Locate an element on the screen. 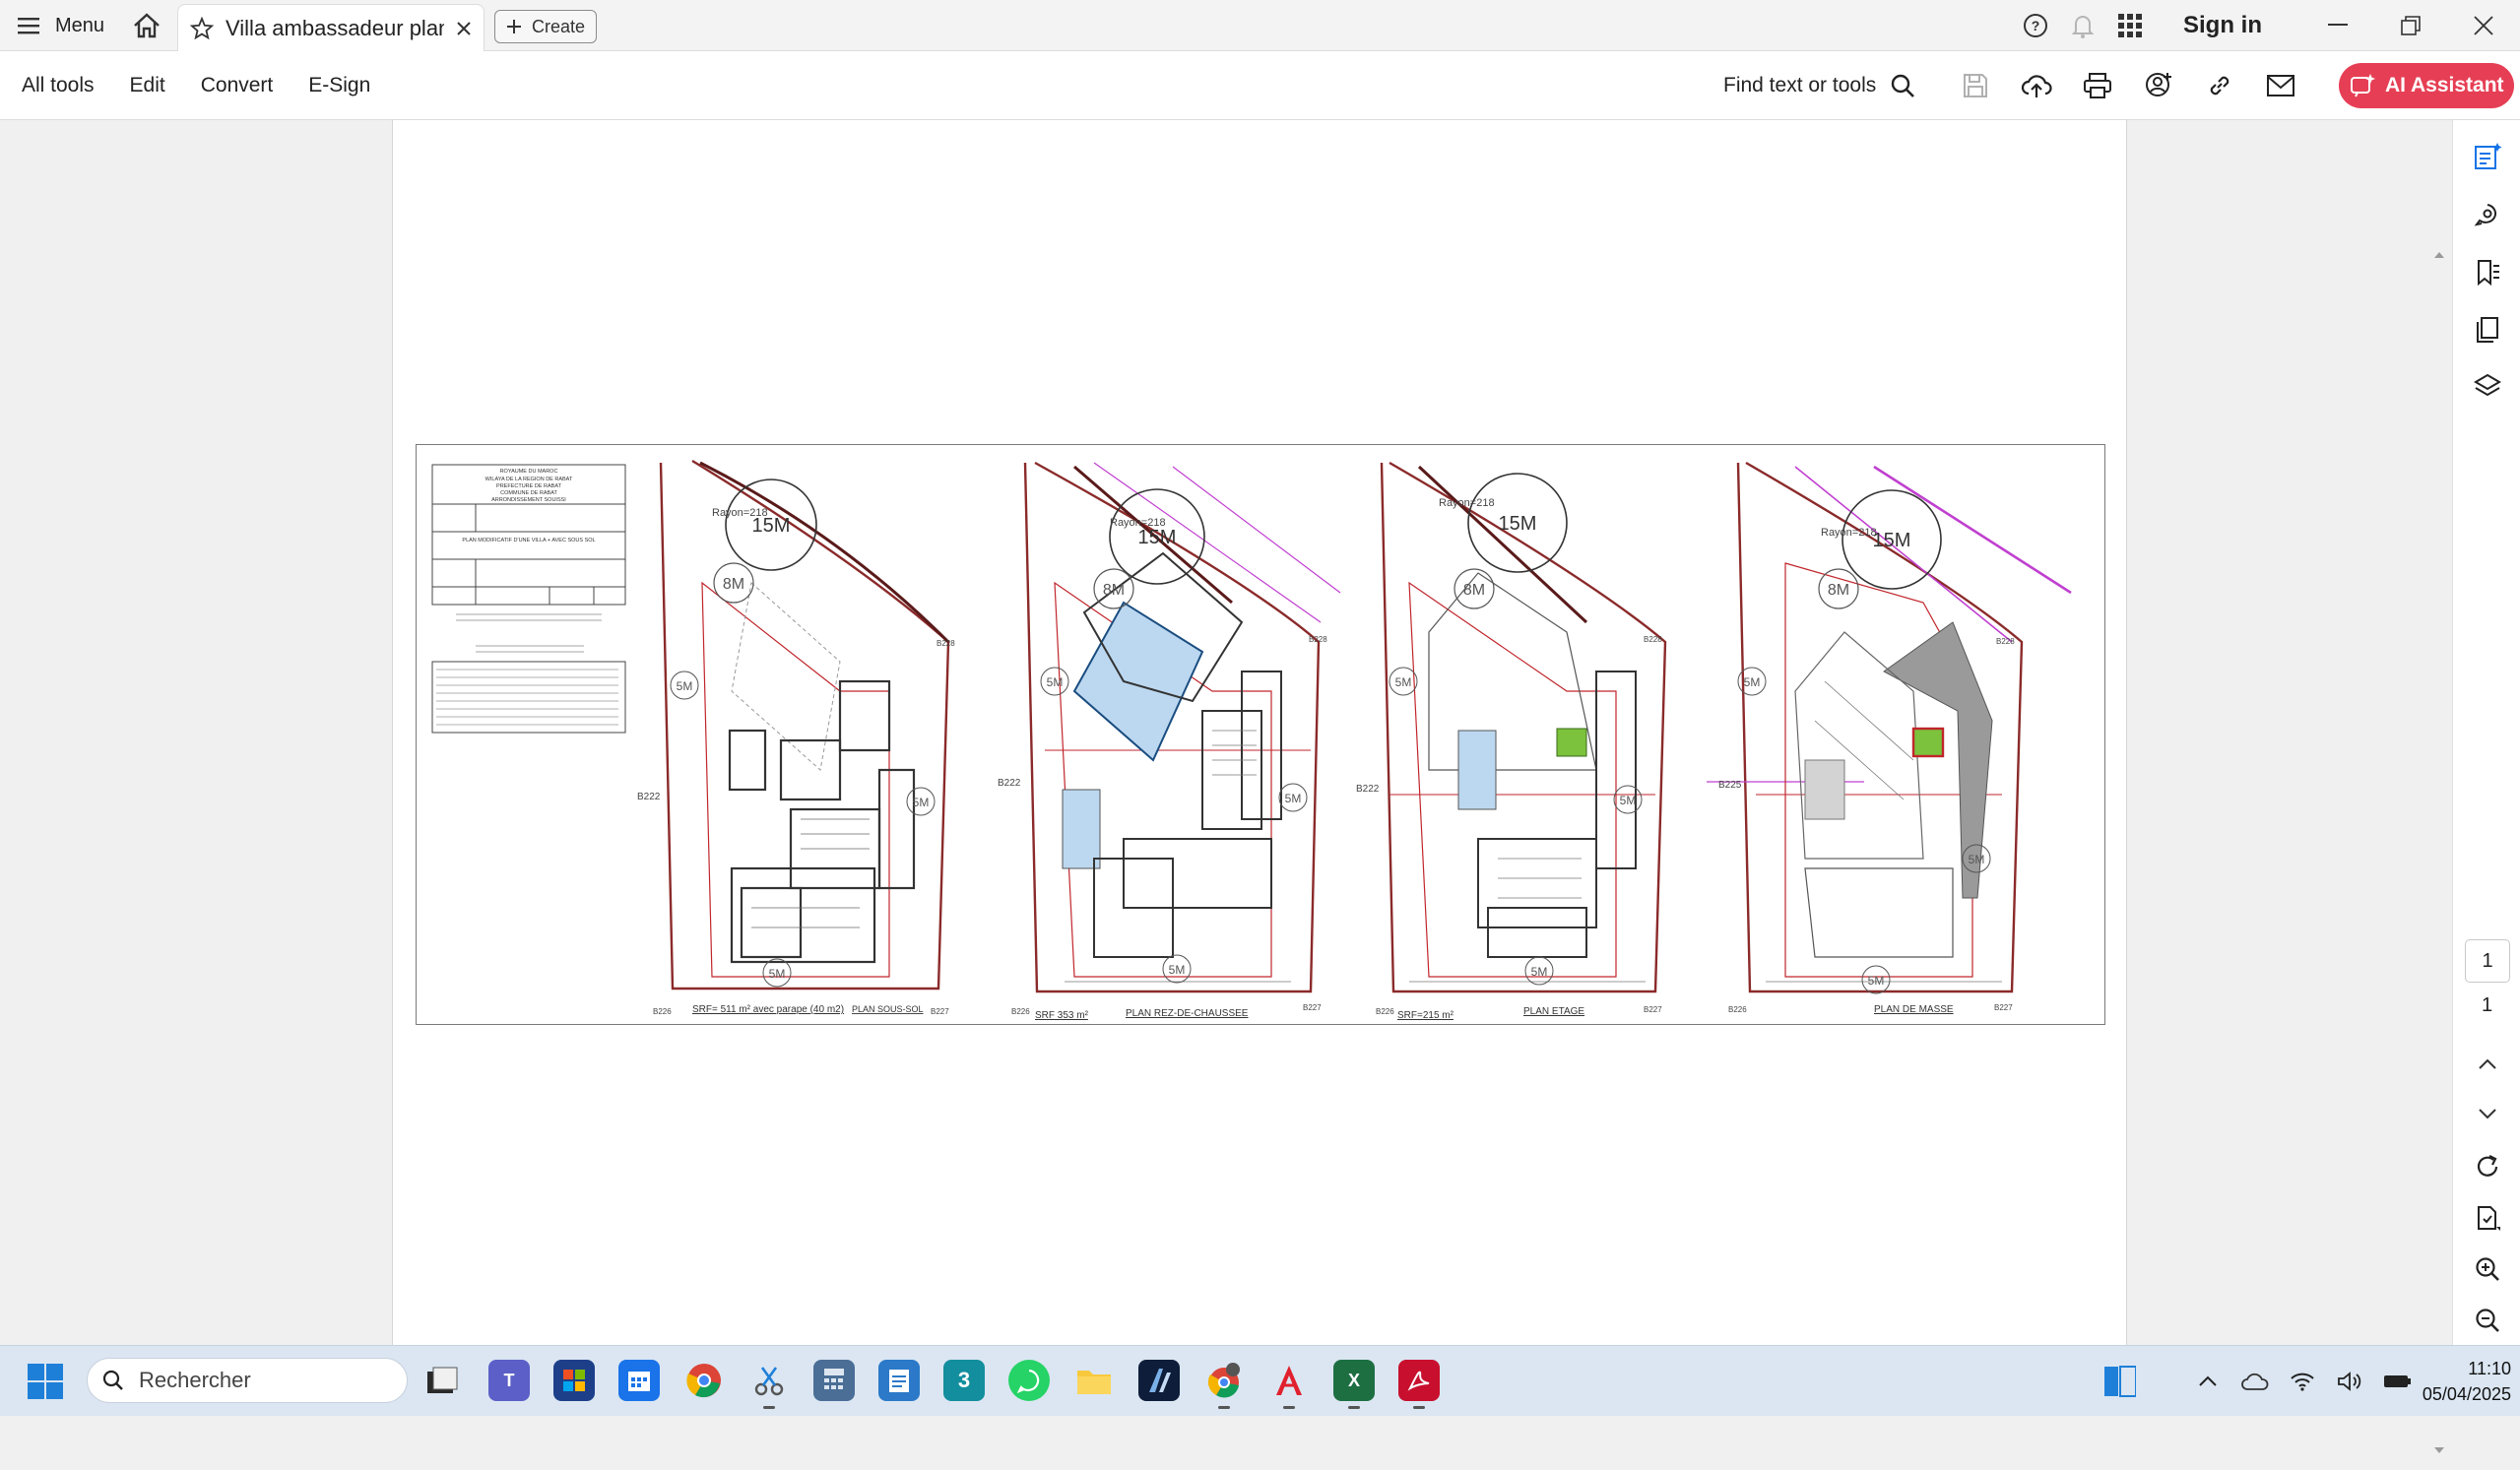 The width and height of the screenshot is (2520, 1470). all-tools-menu: All tools is located at coordinates (58, 85).